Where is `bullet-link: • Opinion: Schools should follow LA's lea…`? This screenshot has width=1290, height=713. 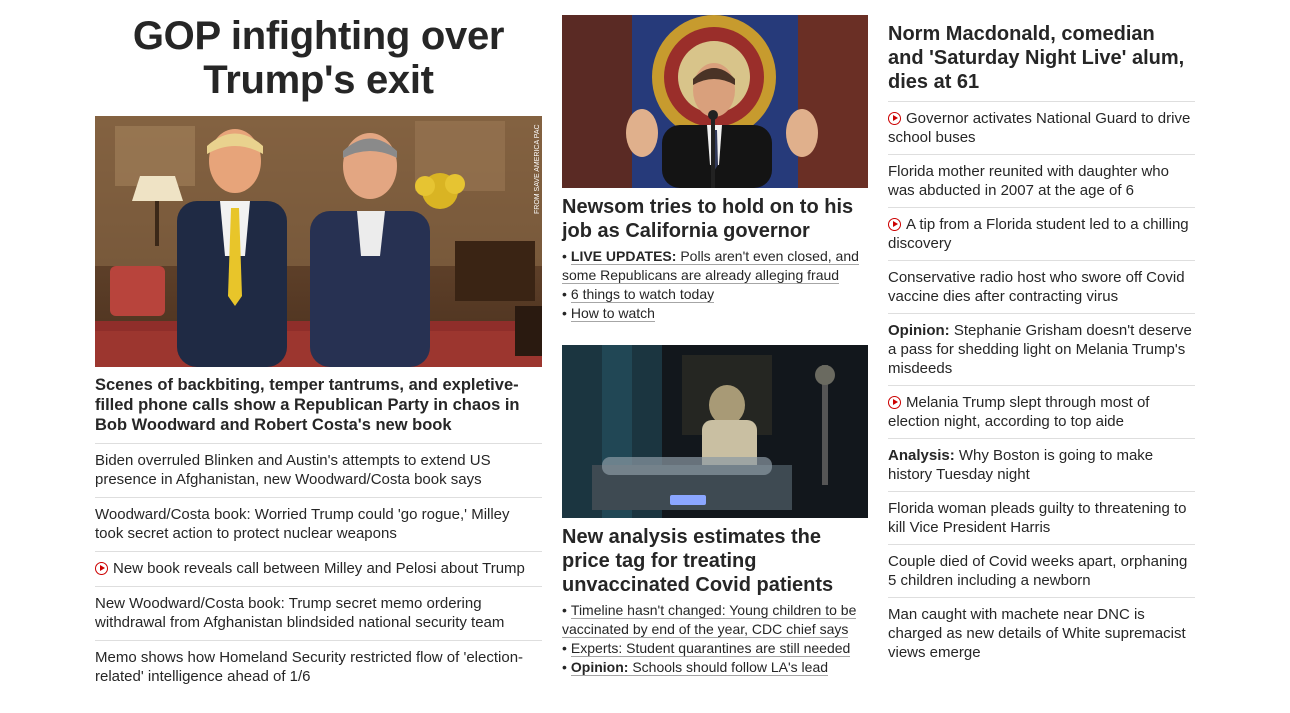 bullet-link: • Opinion: Schools should follow LA's lea… is located at coordinates (715, 667).